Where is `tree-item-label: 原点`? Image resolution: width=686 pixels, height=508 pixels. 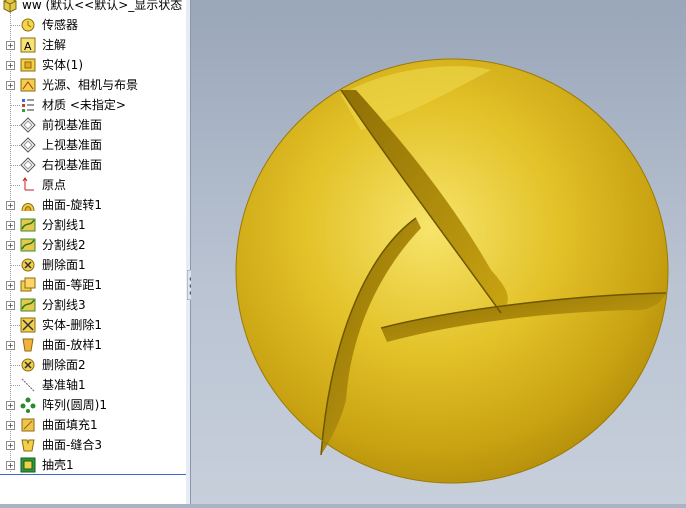
tree-item-label: 原点 is located at coordinates (54, 185).